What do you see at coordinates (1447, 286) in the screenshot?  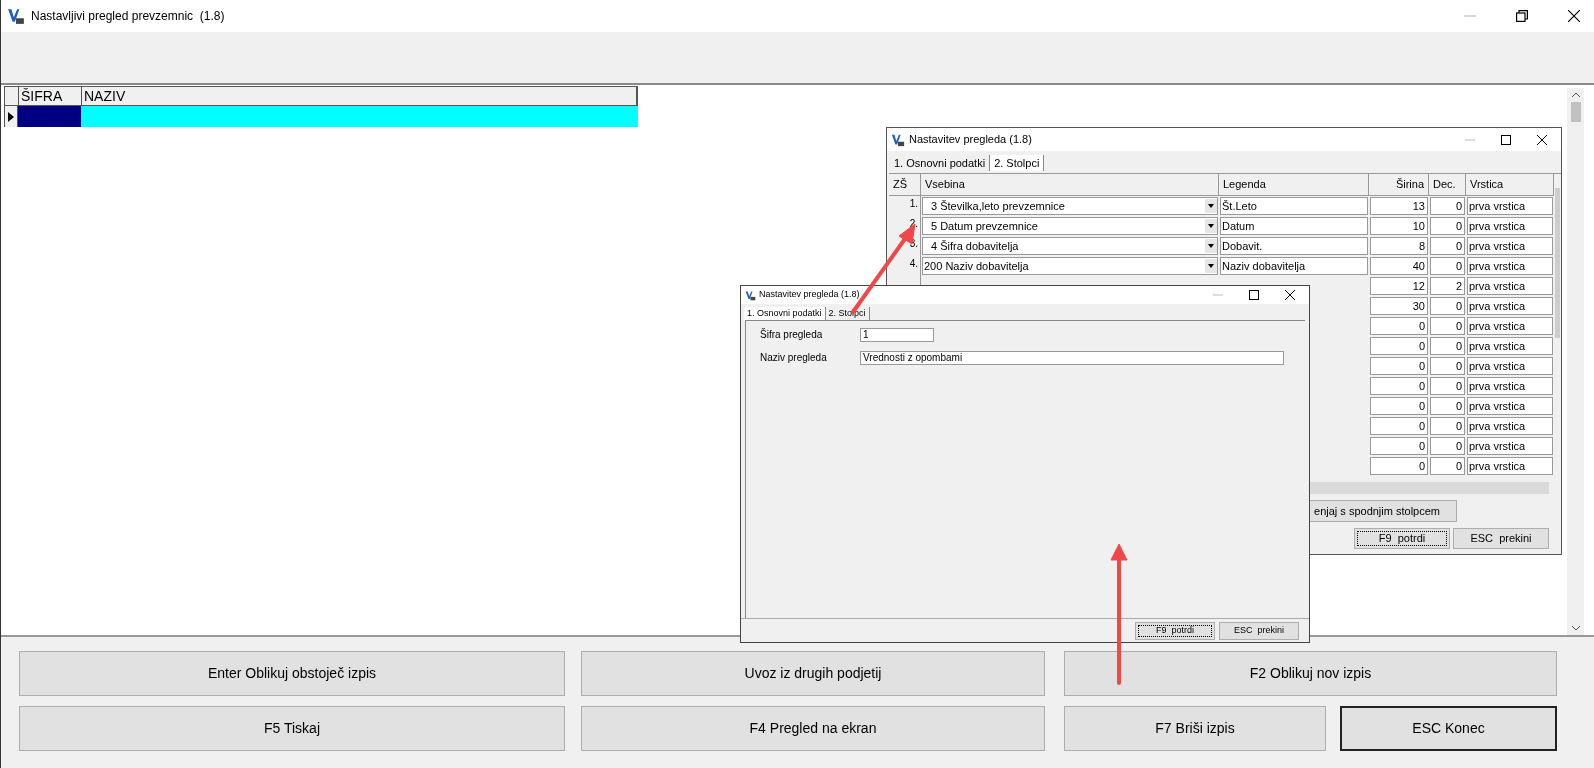 I see `decimals-field: 2` at bounding box center [1447, 286].